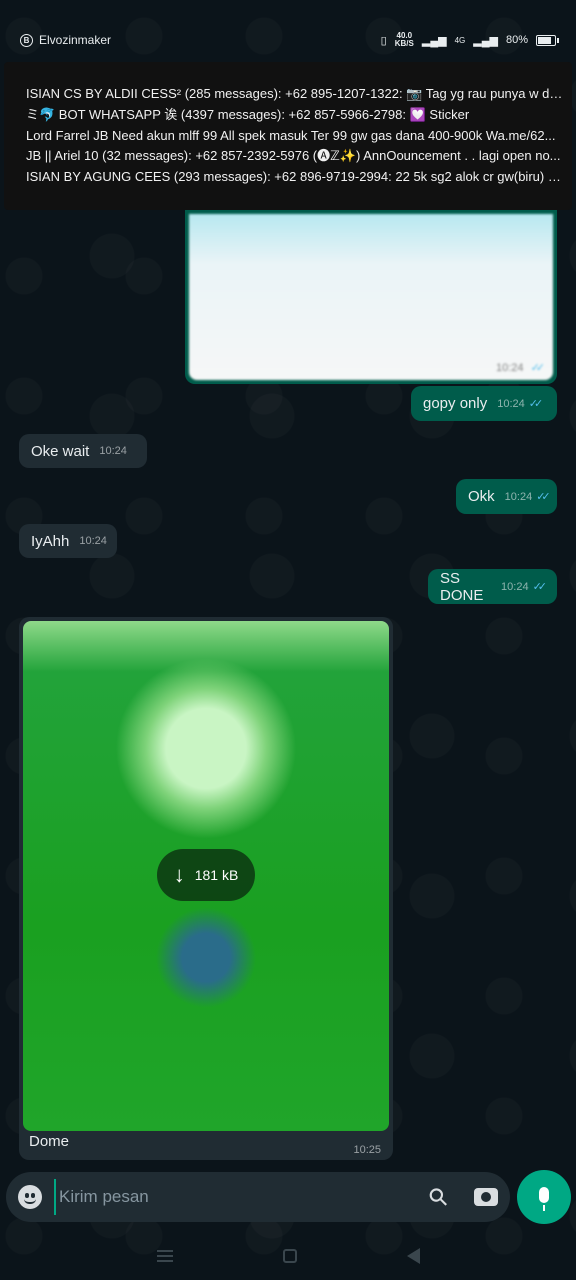 The image size is (576, 1280). I want to click on netspeed: 40.0 KB/S, so click(404, 40).